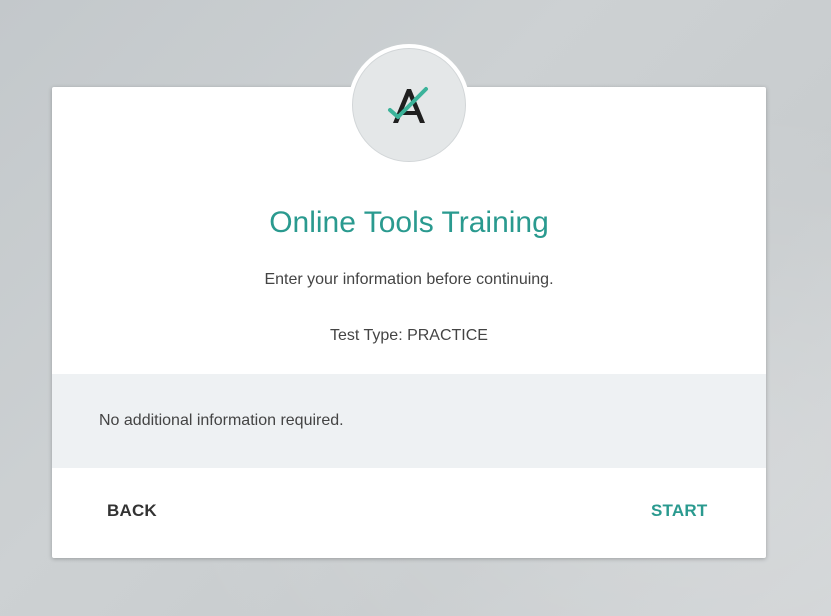 This screenshot has width=831, height=616. Describe the element at coordinates (409, 222) in the screenshot. I see `dialog-title: Online Tools Training` at that location.